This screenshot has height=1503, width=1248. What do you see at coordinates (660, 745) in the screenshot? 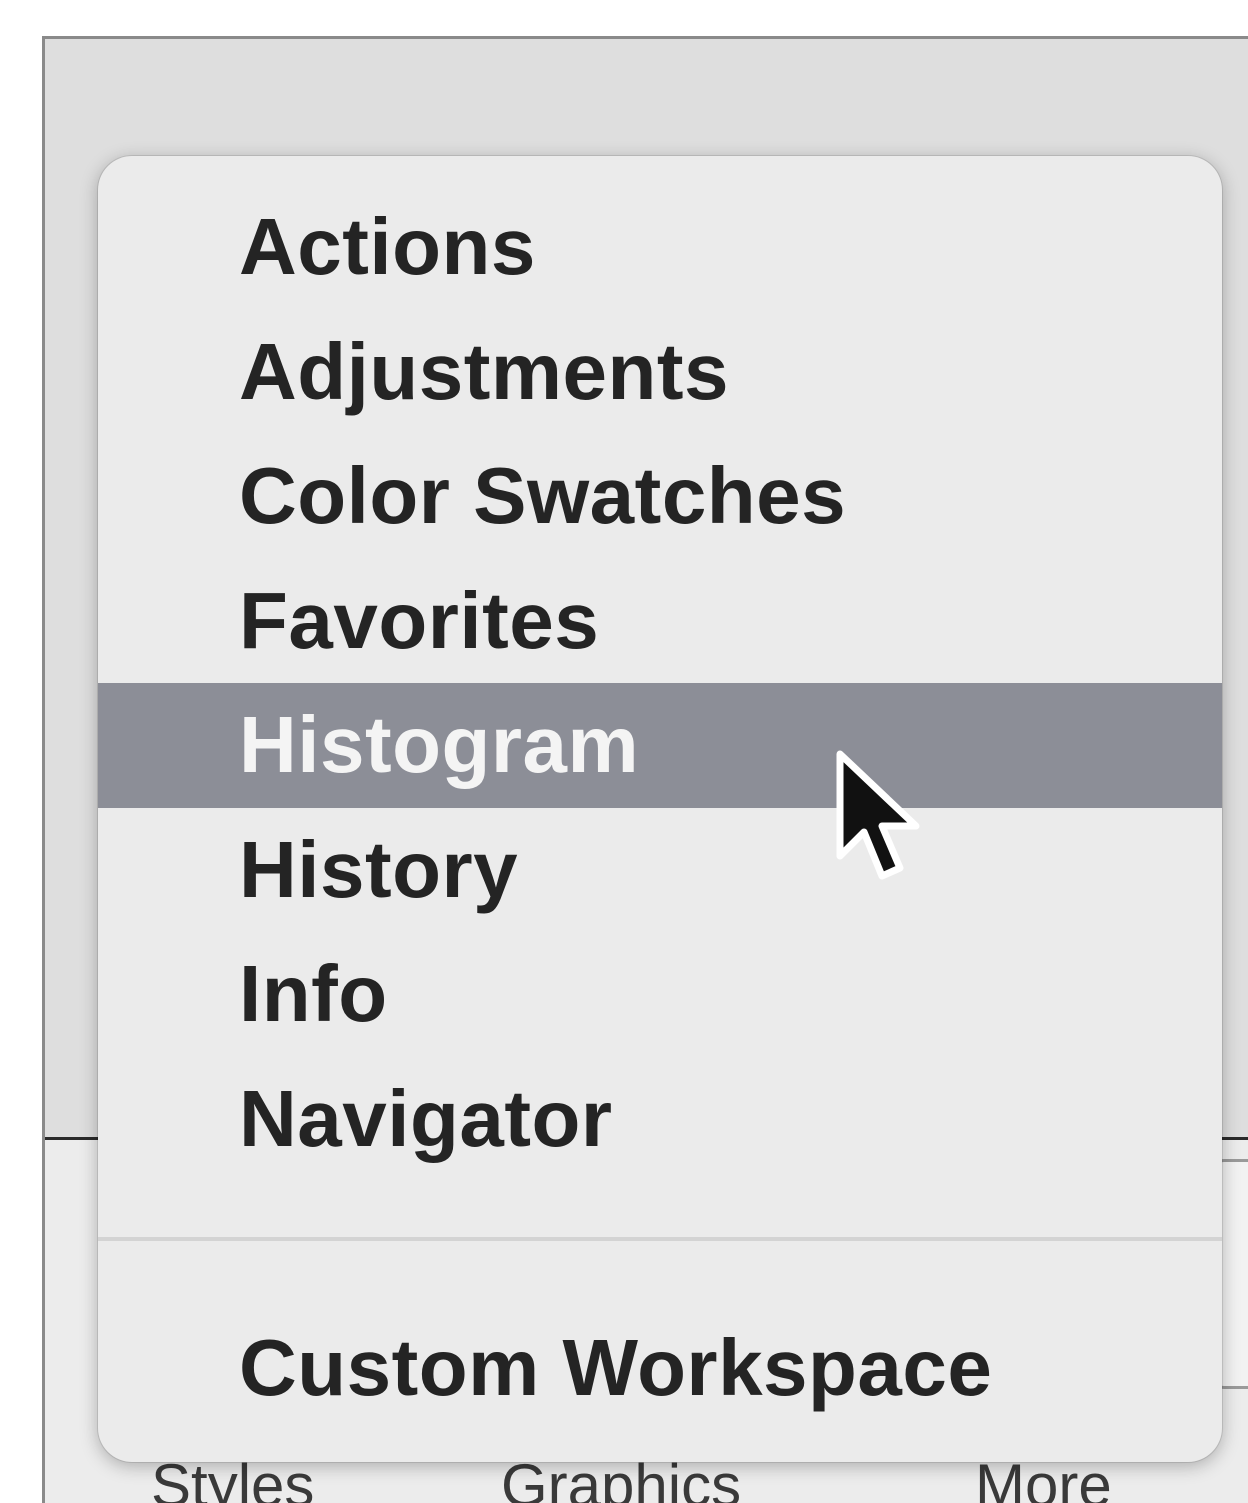
I see `menu-item-histogram: Histogram` at bounding box center [660, 745].